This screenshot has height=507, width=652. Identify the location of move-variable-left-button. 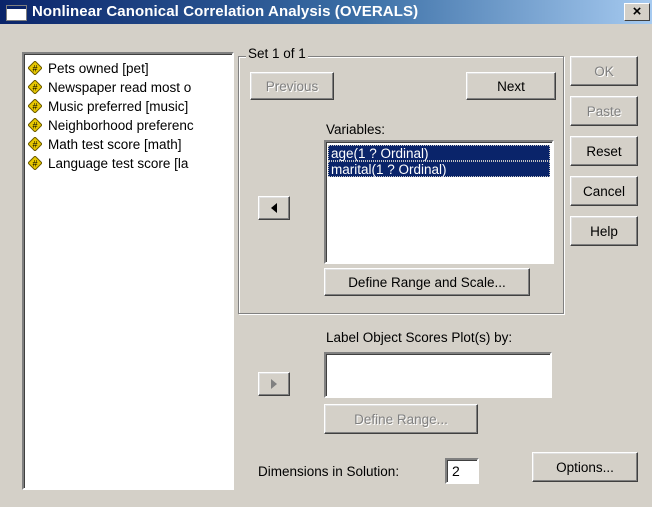
(274, 208).